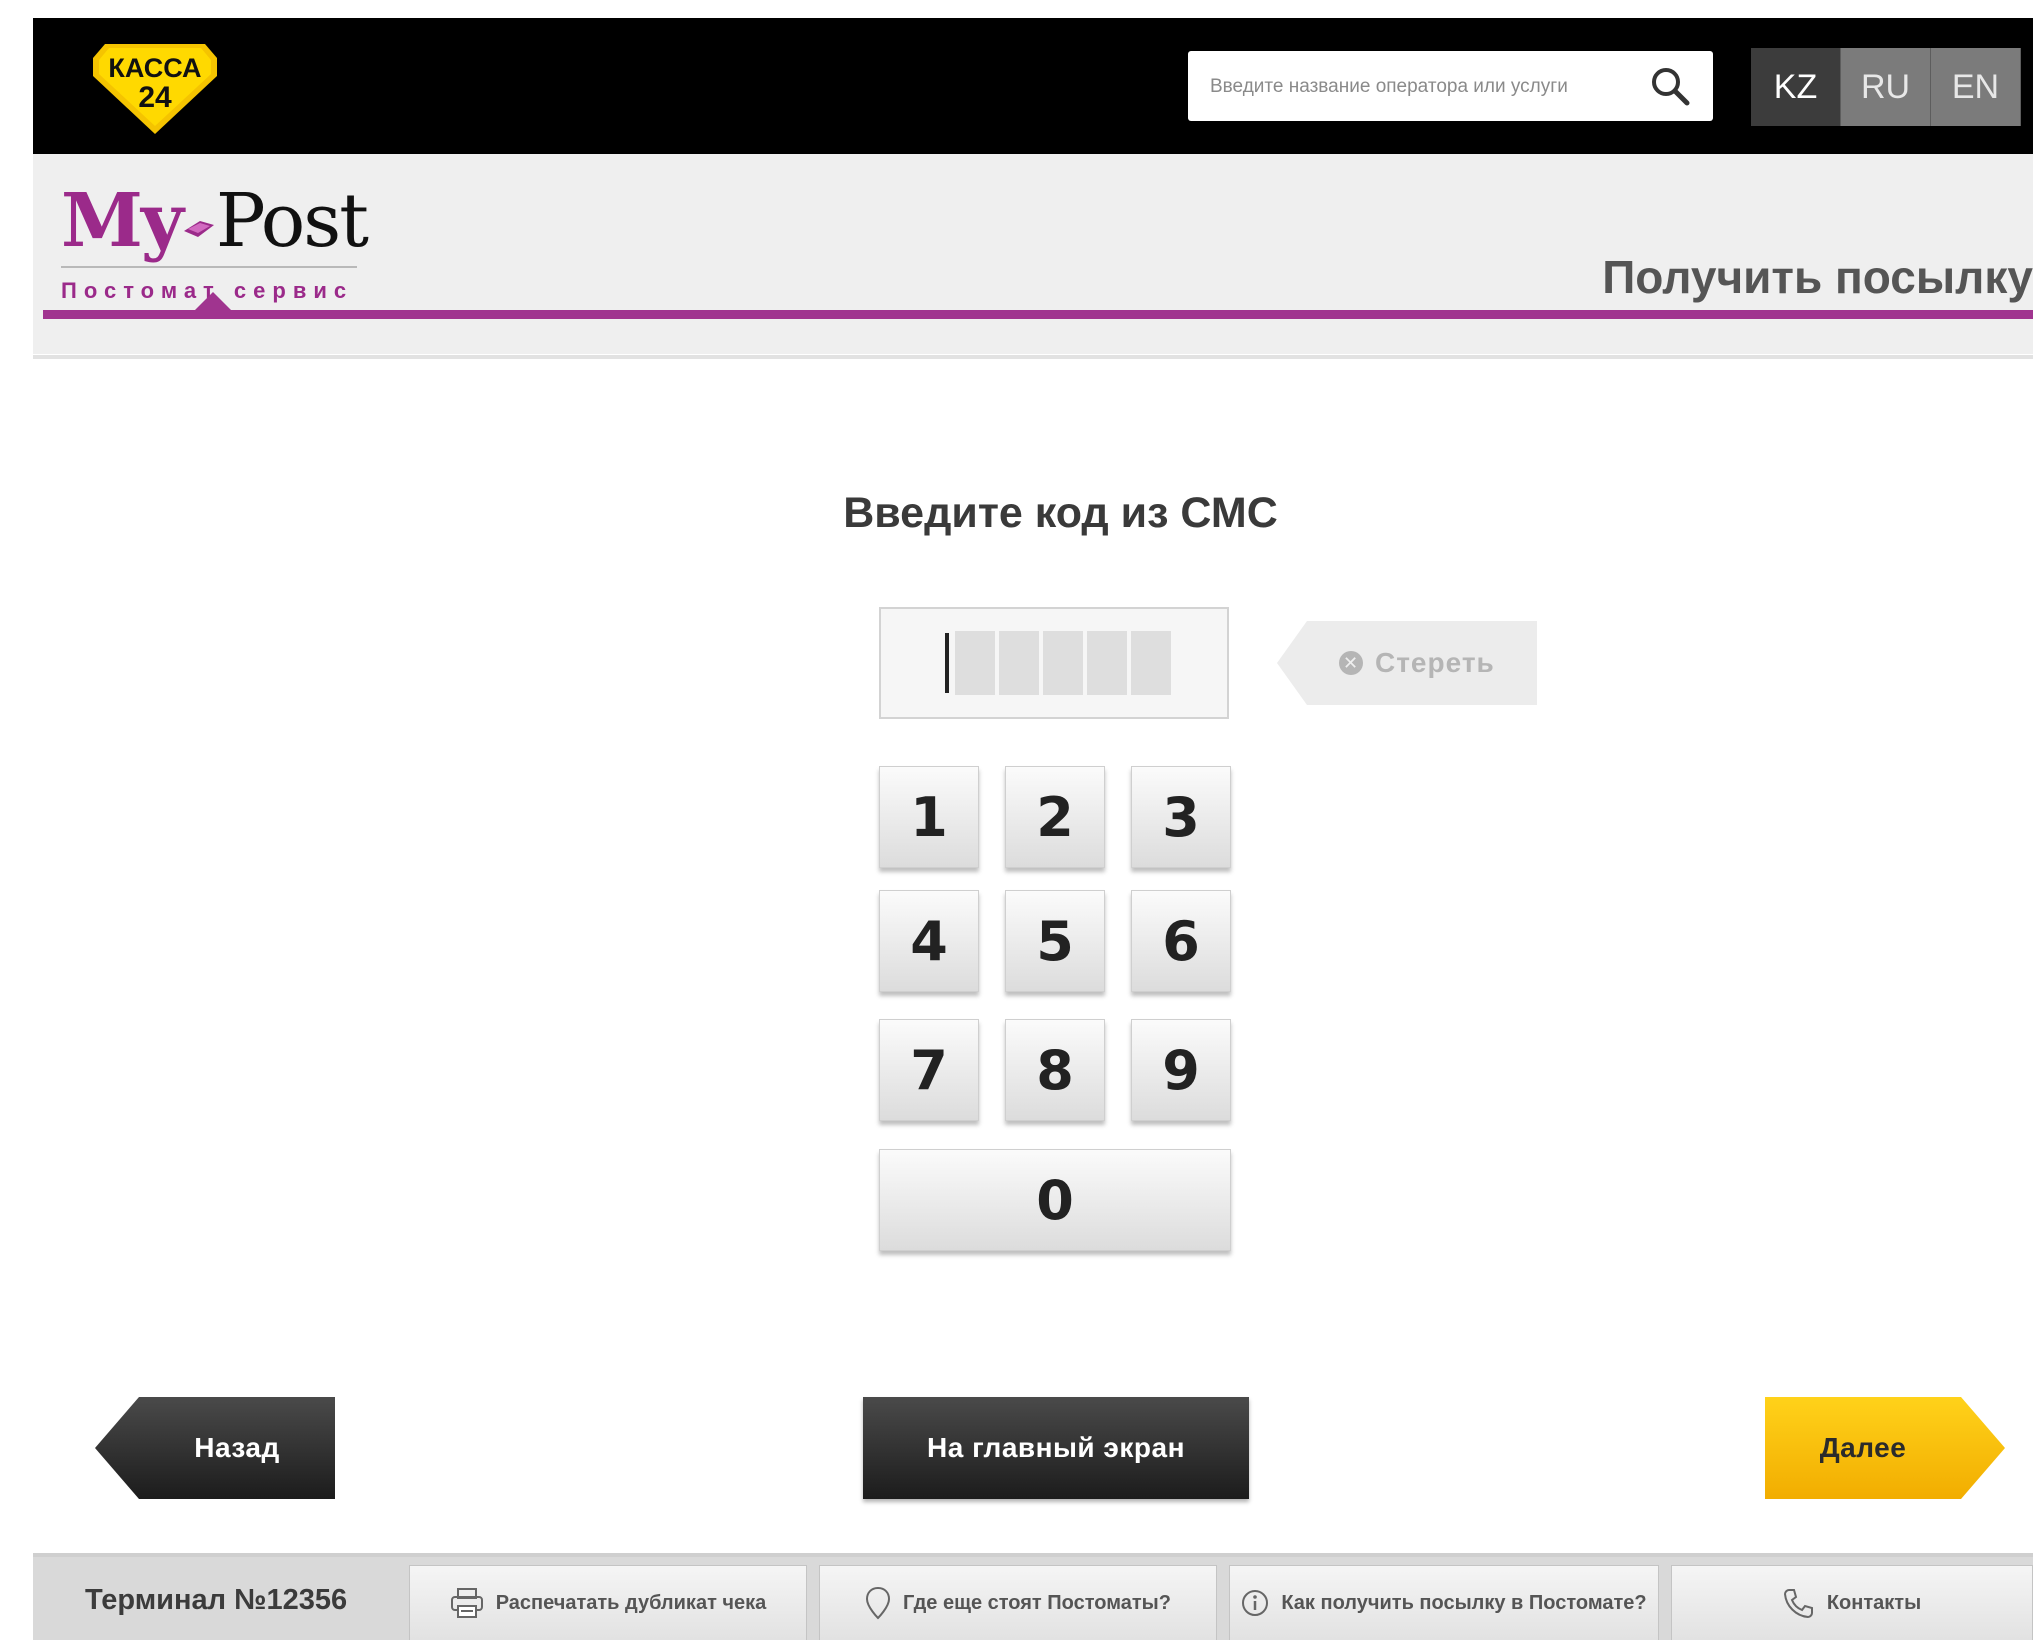  I want to click on contacts-button: Контакты, so click(1852, 1602).